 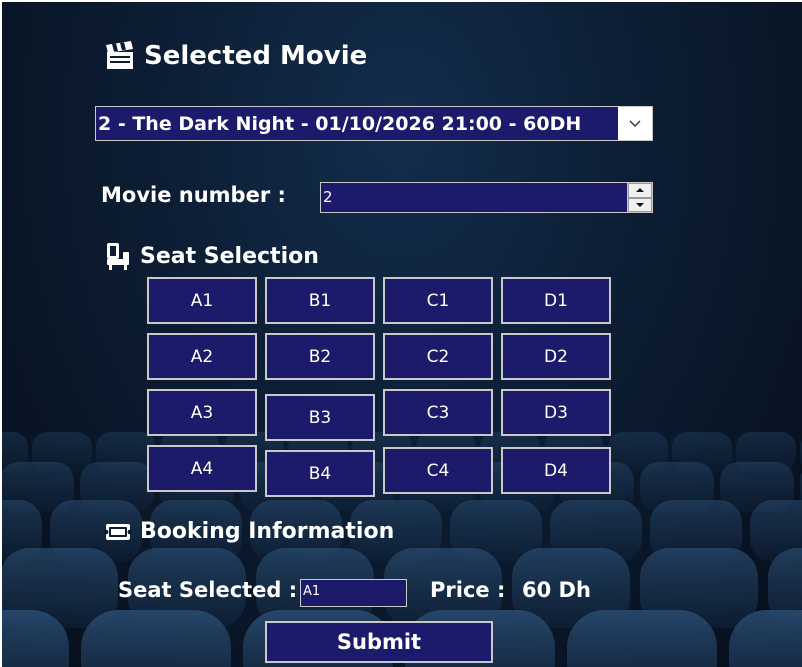 What do you see at coordinates (401, 1) in the screenshot?
I see `window-frame-top` at bounding box center [401, 1].